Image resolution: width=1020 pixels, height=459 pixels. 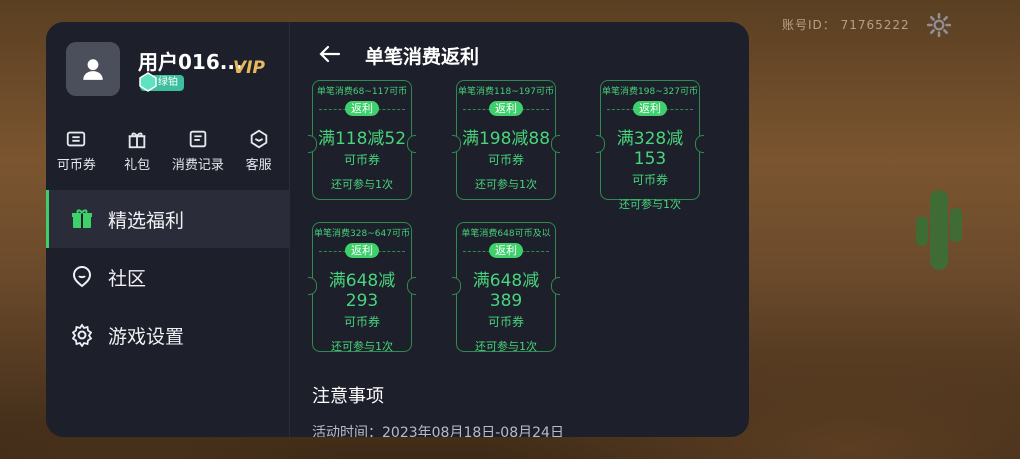 I want to click on coupon-card: 单笔消费198~327可币 返利 满328减153 可币券 还可参与1次, so click(x=650, y=145).